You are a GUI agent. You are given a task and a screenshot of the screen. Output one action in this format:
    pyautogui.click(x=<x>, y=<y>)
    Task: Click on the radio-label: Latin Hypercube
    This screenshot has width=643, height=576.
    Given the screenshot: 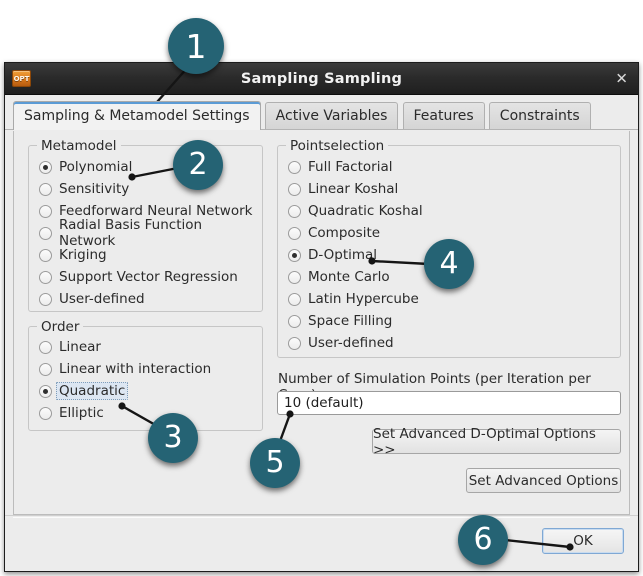 What is the action you would take?
    pyautogui.click(x=363, y=299)
    